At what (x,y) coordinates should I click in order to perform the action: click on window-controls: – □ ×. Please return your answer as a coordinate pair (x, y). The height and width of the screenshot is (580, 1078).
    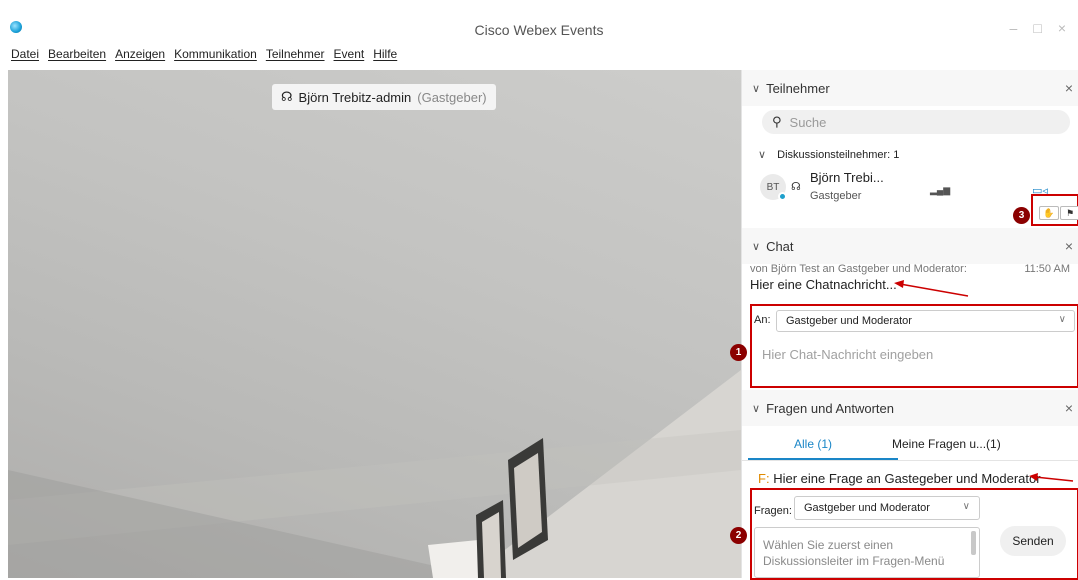
    Looking at the image, I should click on (1038, 28).